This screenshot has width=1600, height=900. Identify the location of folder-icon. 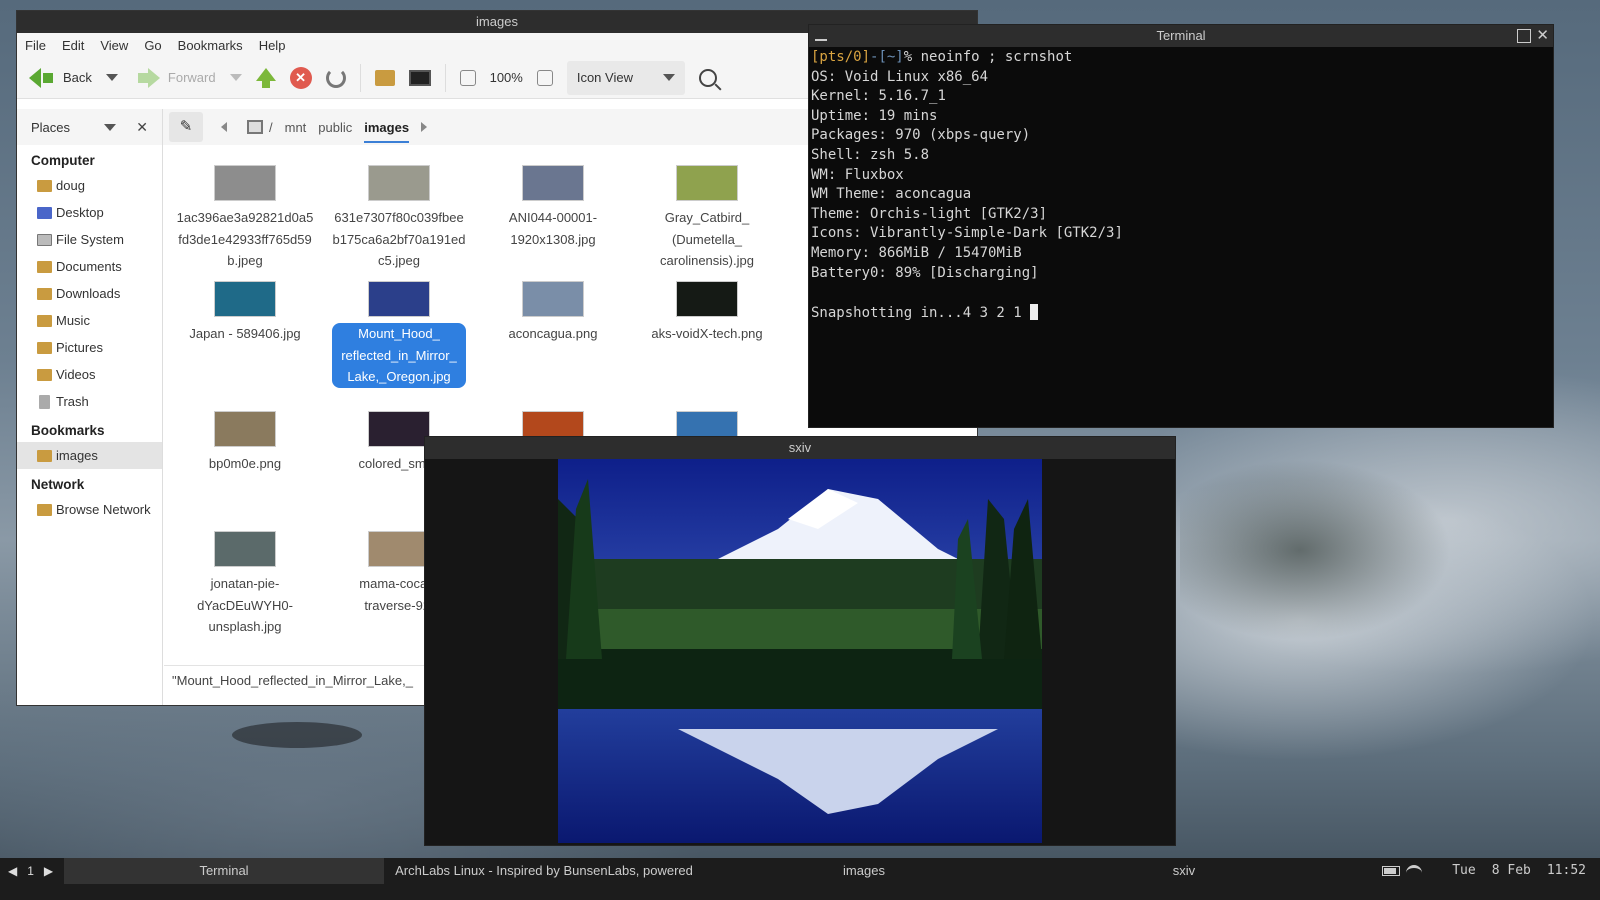
(44, 455).